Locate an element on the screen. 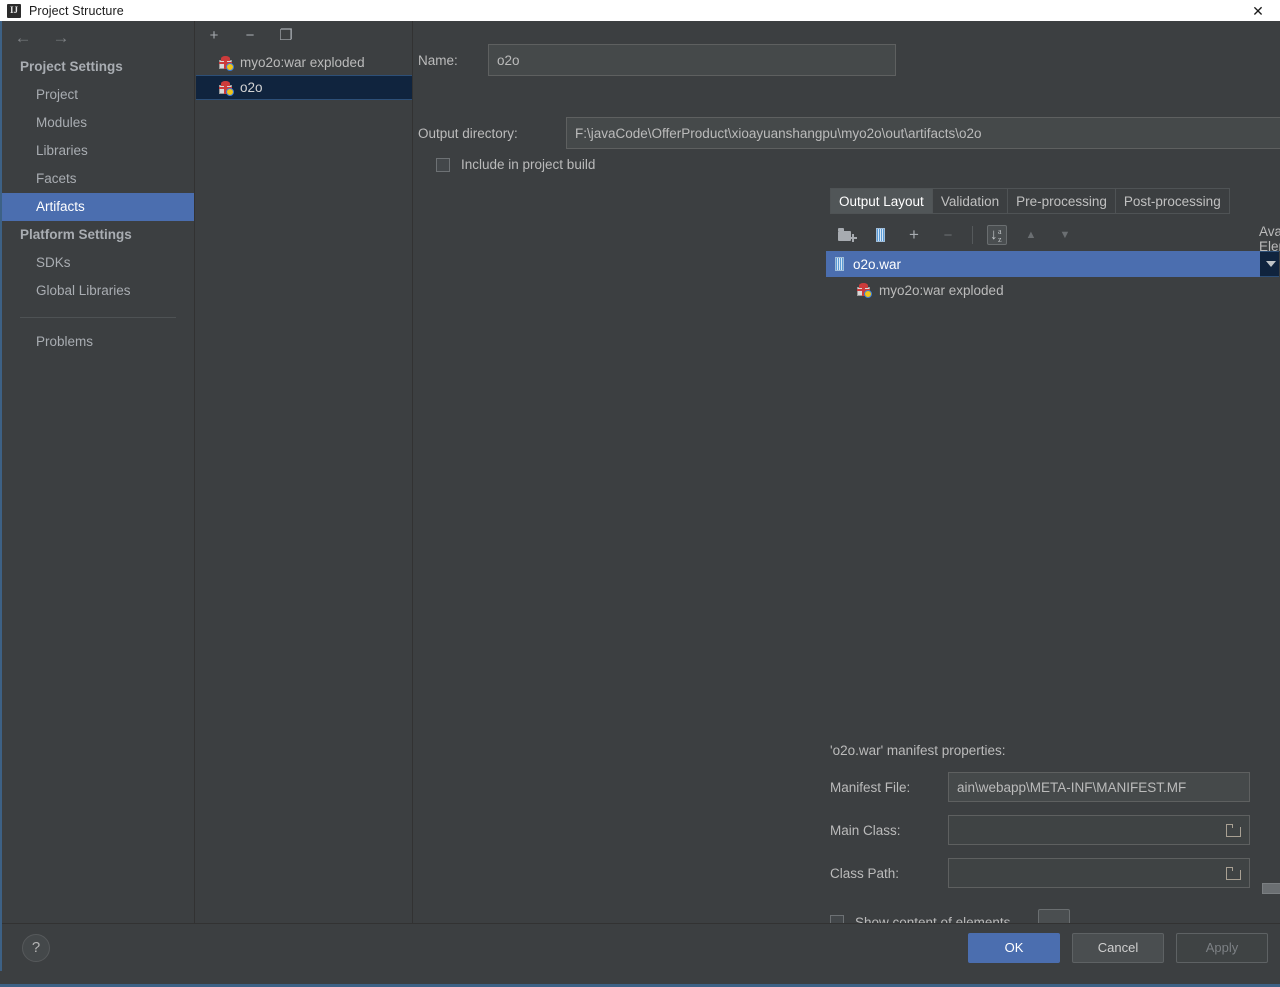 The height and width of the screenshot is (987, 1280). name-input: o2o is located at coordinates (692, 60).